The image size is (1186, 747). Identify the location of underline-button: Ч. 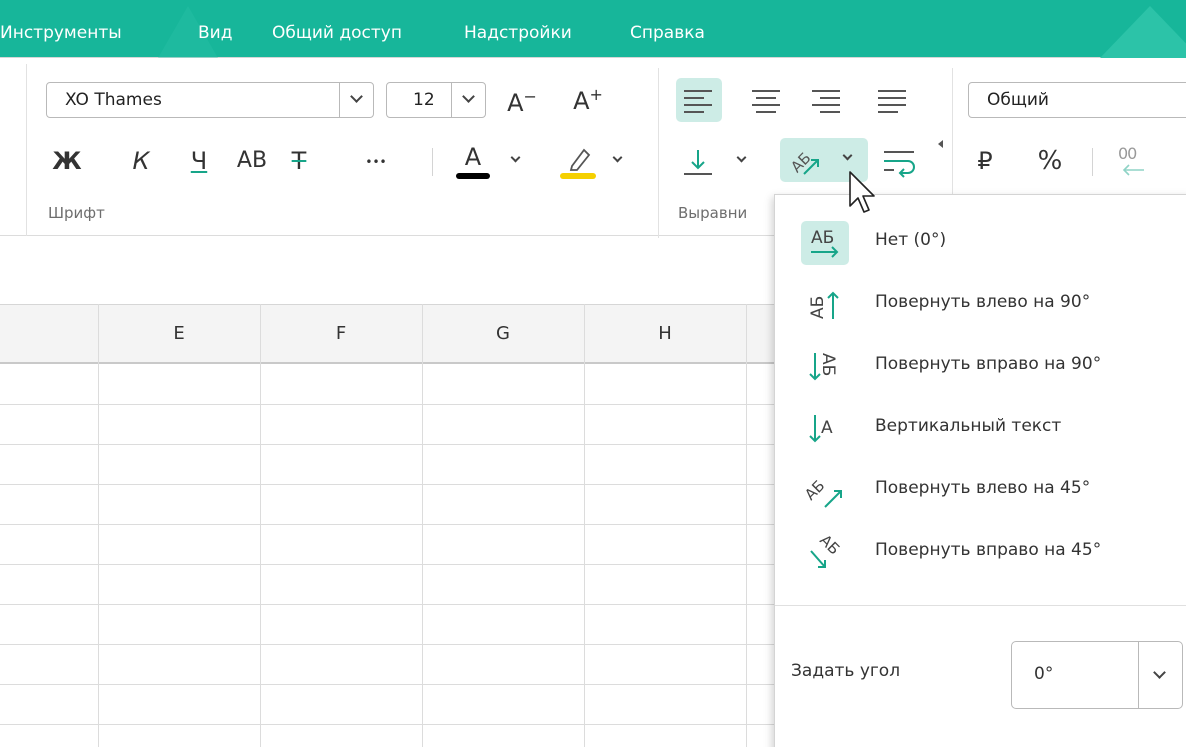
(199, 161).